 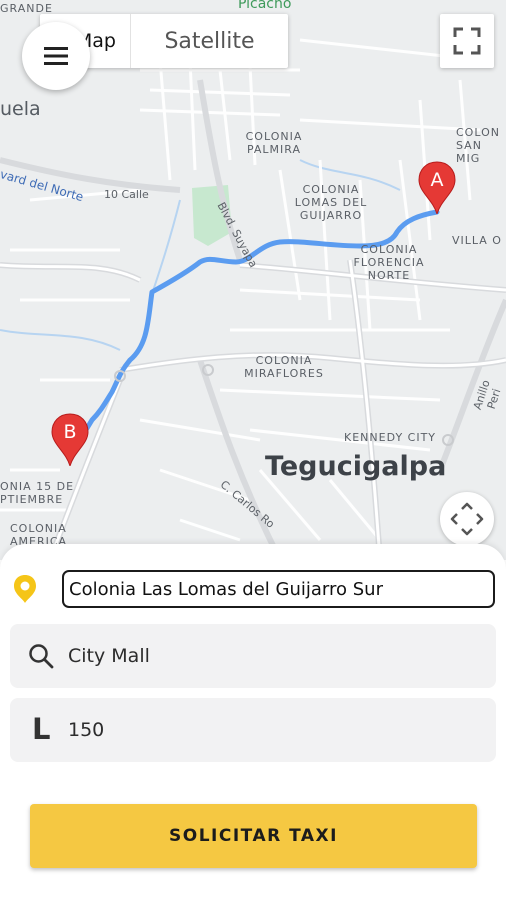 I want to click on map-label-10-calle: 10 Calle, so click(x=126, y=194).